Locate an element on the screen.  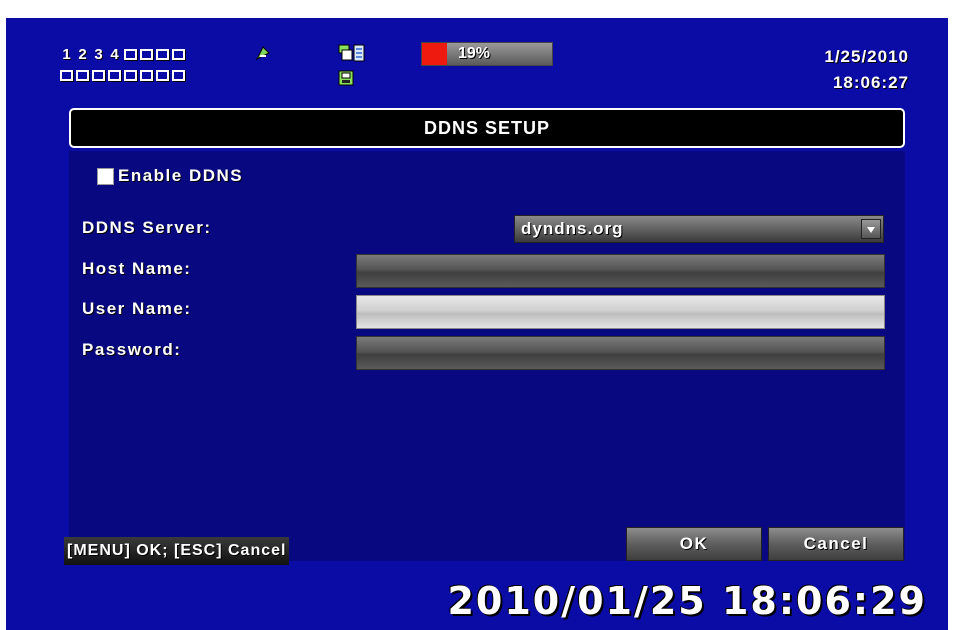
channel-5-indicator is located at coordinates (130, 54).